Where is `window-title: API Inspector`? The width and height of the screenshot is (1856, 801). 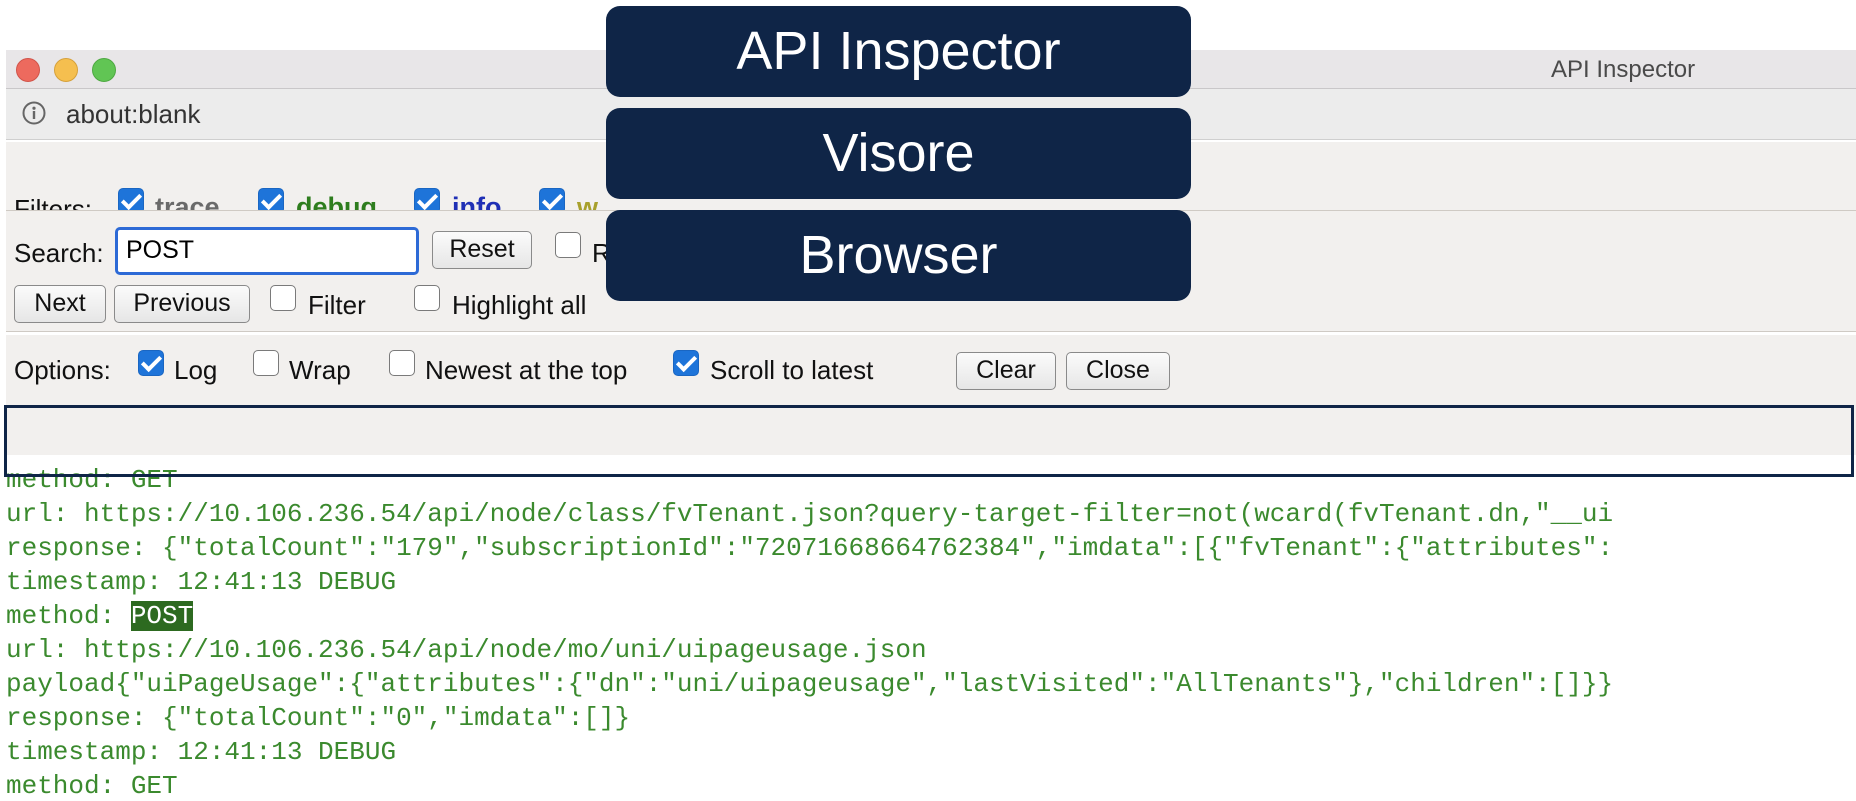
window-title: API Inspector is located at coordinates (1623, 69).